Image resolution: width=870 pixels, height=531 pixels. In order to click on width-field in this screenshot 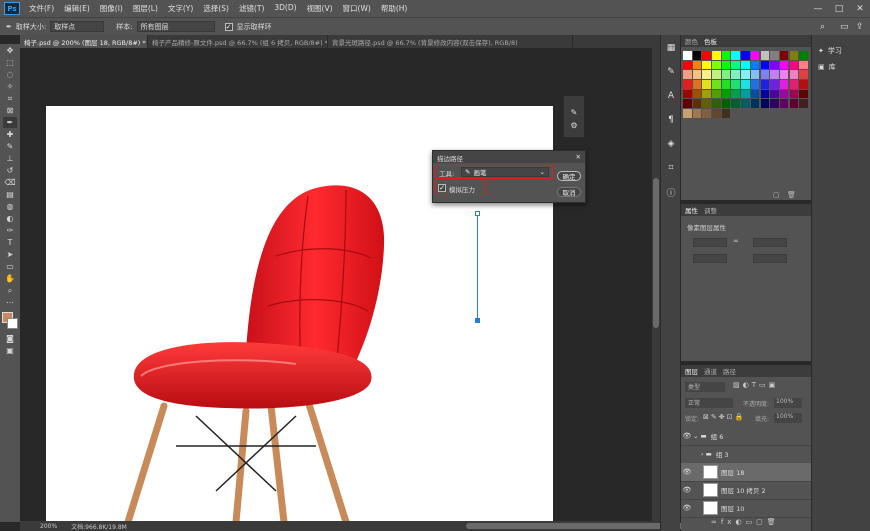, I will do `click(710, 242)`.